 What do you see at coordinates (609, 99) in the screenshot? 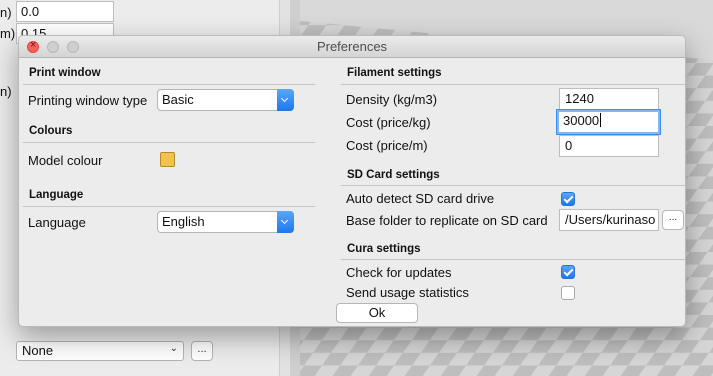
I see `density-field: 1240` at bounding box center [609, 99].